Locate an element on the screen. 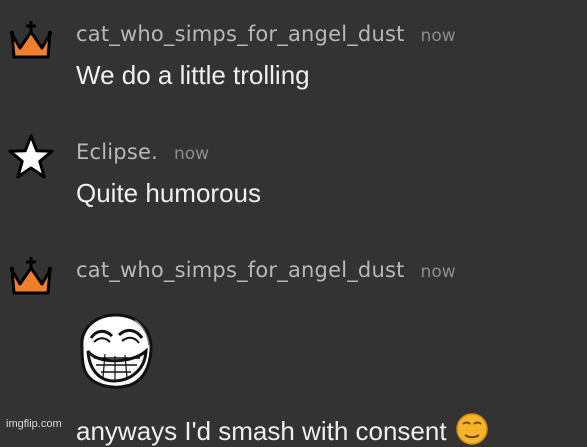  trollface-icon is located at coordinates (116, 351).